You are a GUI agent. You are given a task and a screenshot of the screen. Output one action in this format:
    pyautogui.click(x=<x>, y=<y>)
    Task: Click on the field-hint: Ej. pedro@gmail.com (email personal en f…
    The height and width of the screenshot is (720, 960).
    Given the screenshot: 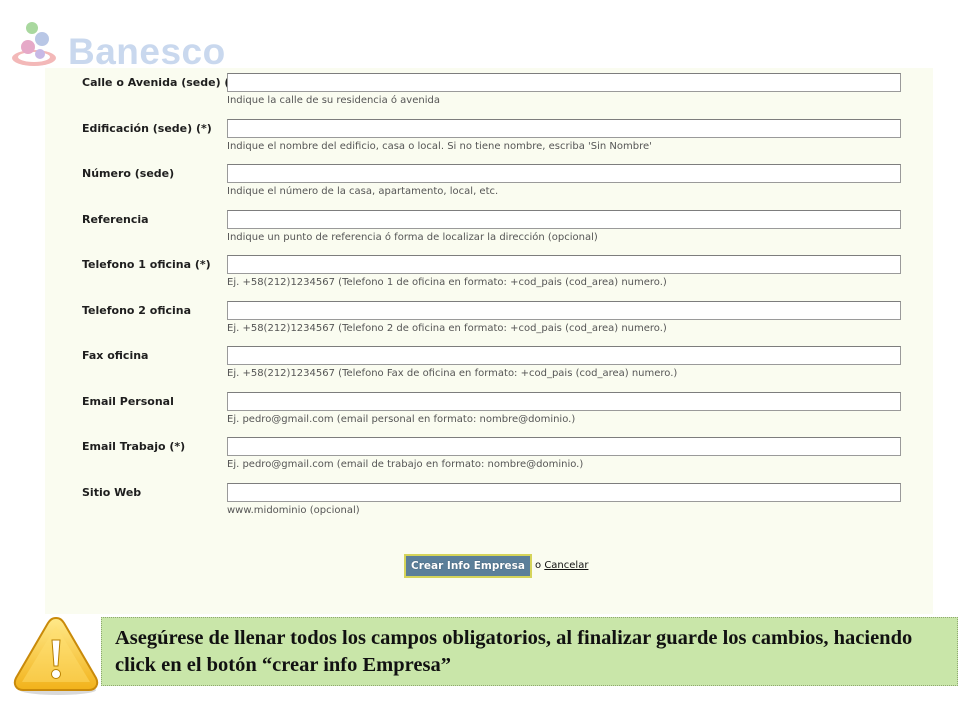 What is the action you would take?
    pyautogui.click(x=401, y=419)
    